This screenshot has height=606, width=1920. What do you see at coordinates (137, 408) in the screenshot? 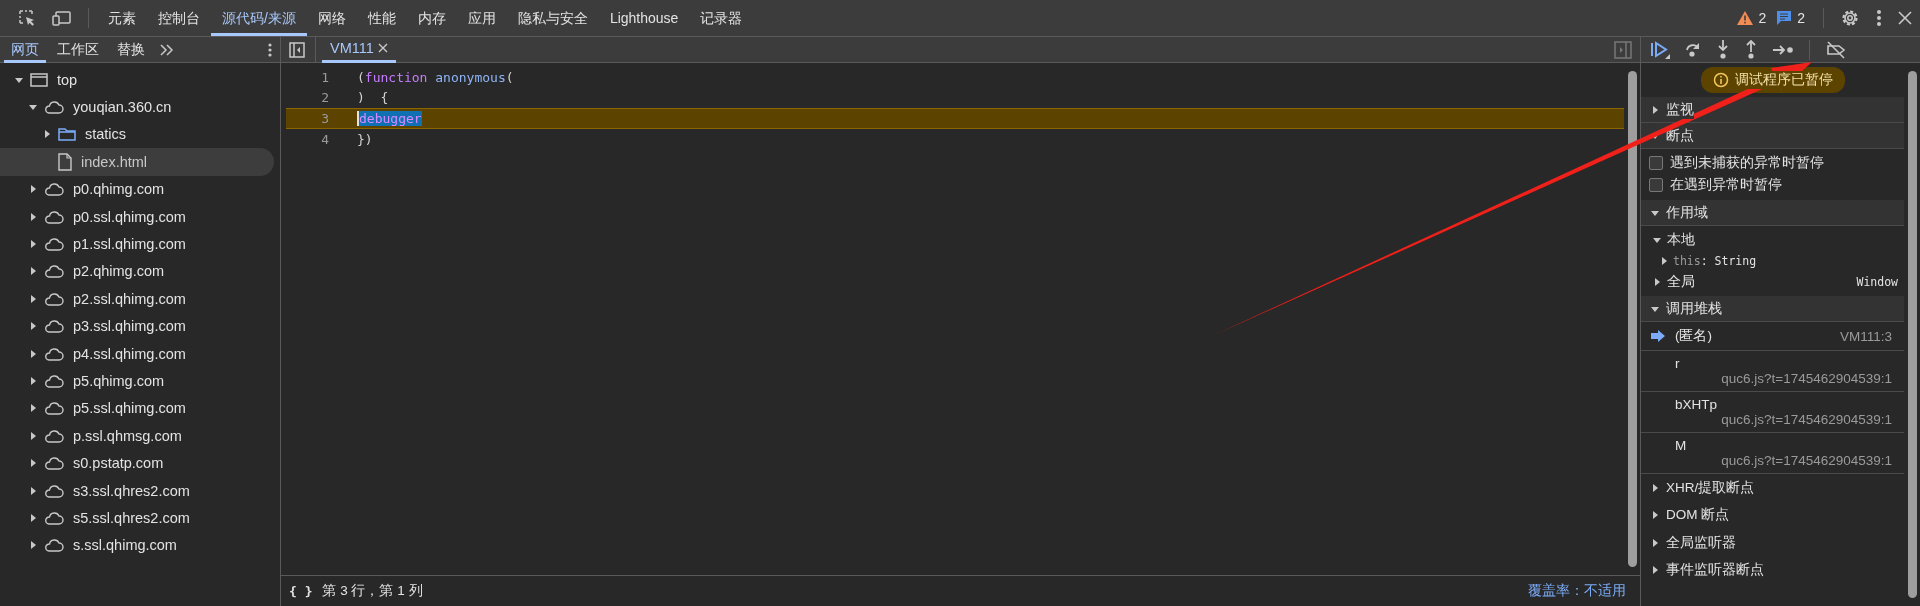
I see `file-tree-item: p5.ssl.qhimg.com` at bounding box center [137, 408].